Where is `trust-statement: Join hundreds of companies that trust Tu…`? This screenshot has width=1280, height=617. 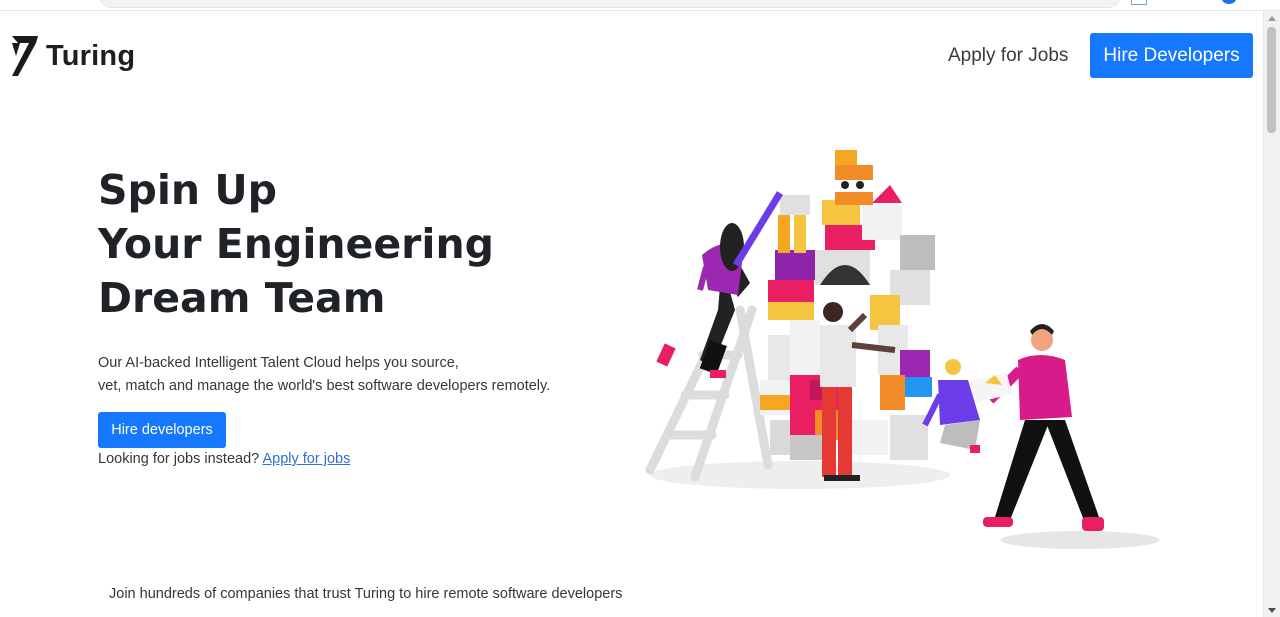
trust-statement: Join hundreds of companies that trust Tu… is located at coordinates (366, 594).